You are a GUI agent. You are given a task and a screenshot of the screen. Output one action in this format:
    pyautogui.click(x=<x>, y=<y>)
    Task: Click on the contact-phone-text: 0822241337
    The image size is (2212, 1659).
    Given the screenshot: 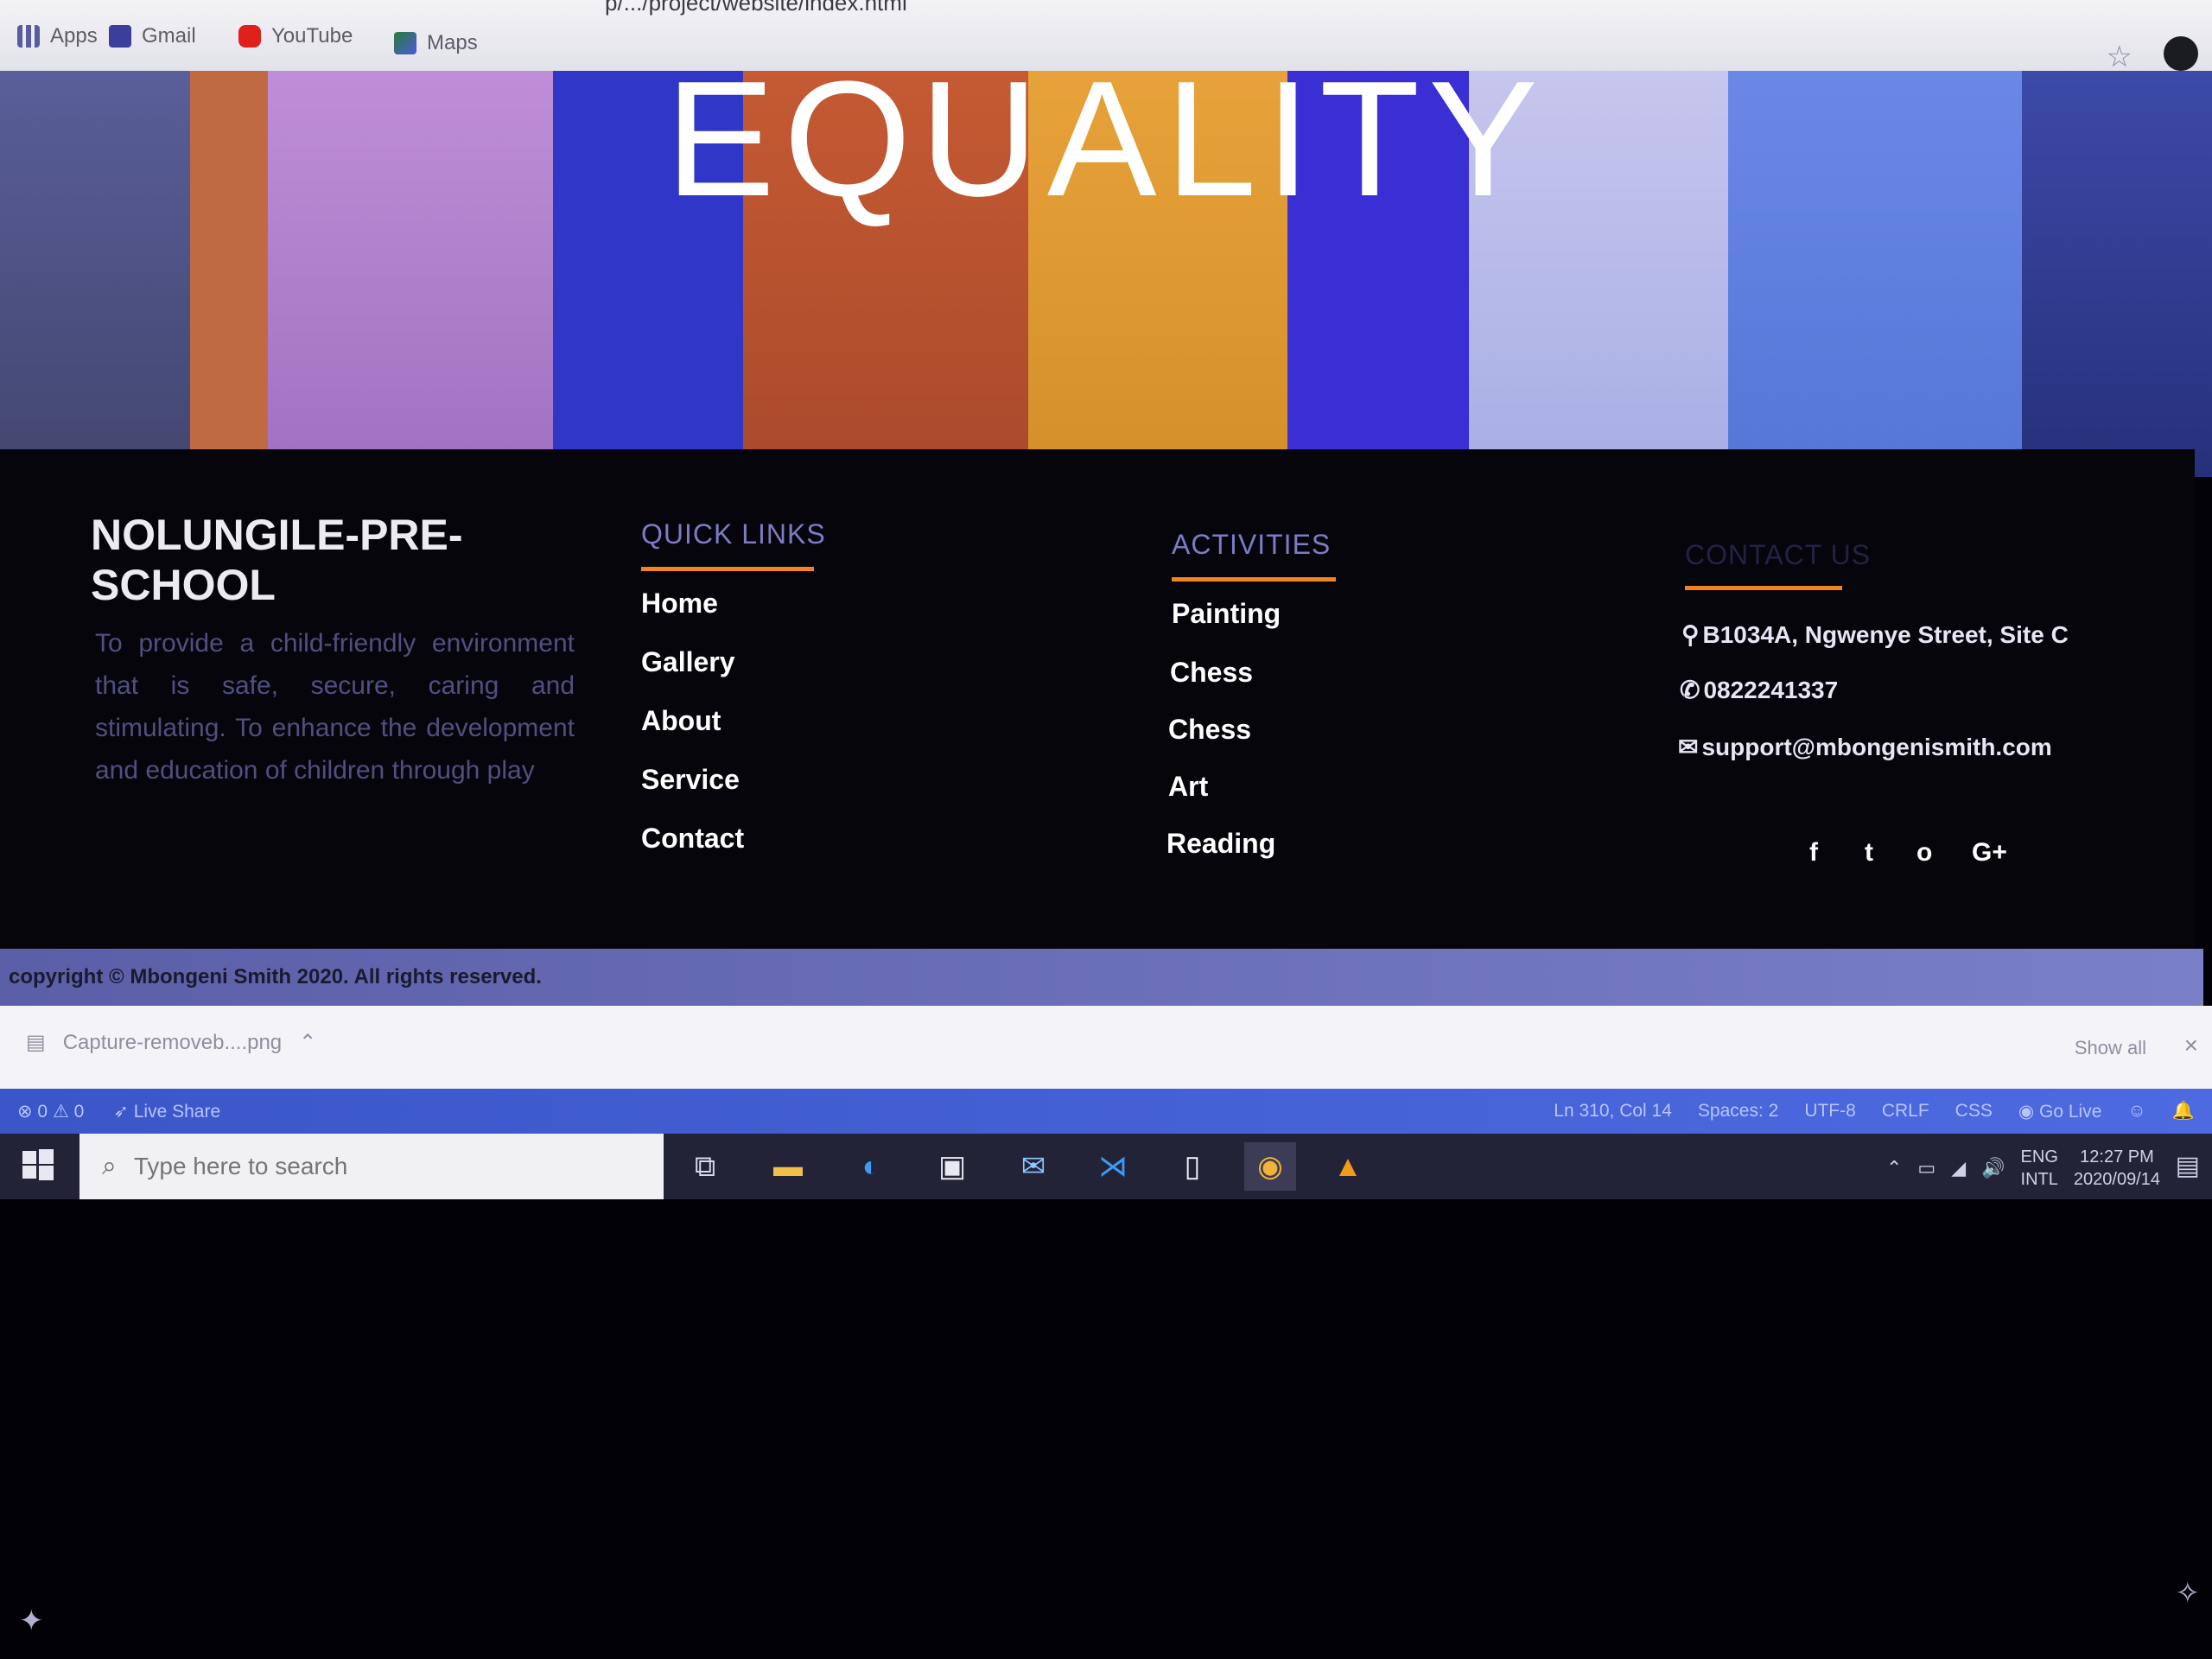 What is the action you would take?
    pyautogui.click(x=1771, y=689)
    